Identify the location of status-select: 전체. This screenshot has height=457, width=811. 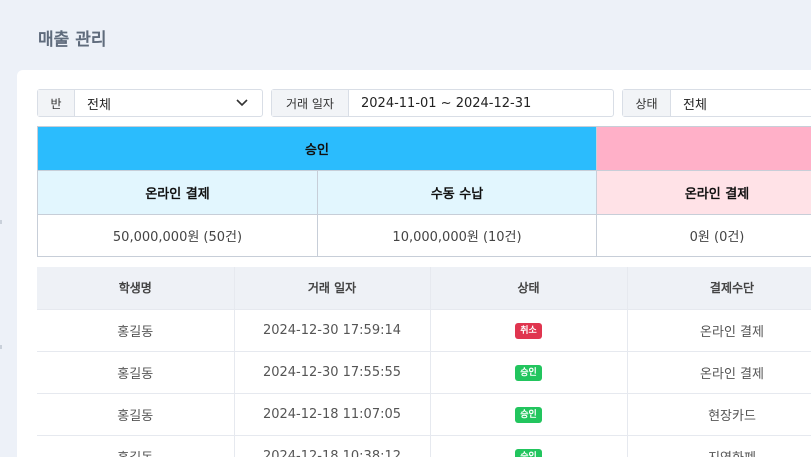
(741, 103).